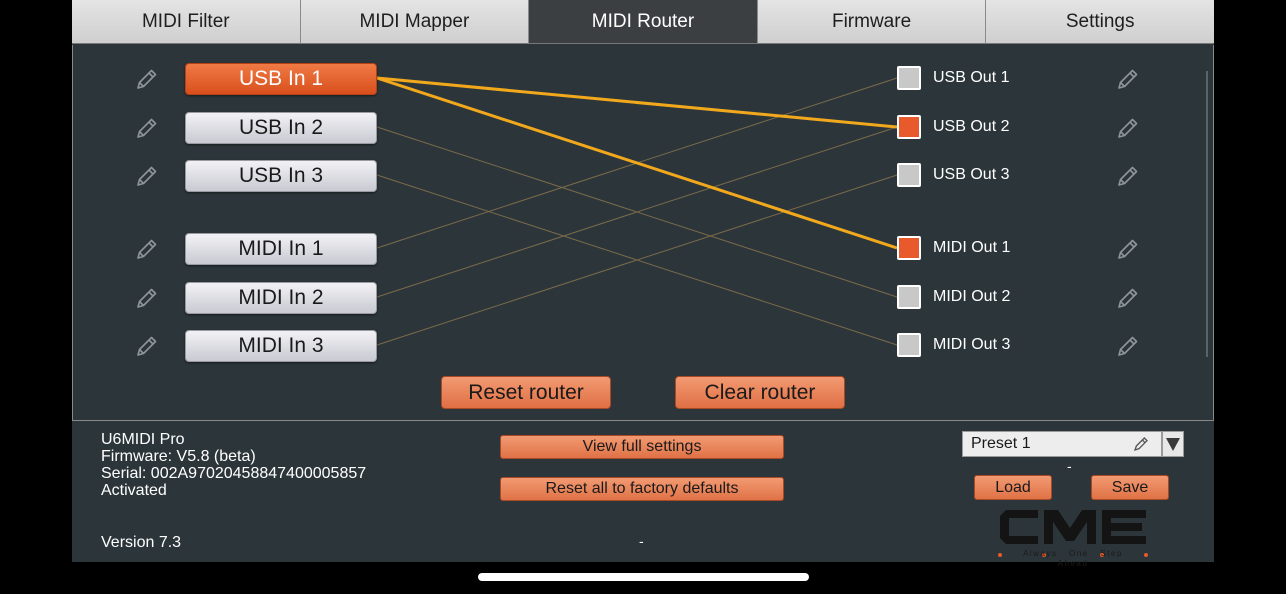  I want to click on input-usb-in-1: USB In 1, so click(281, 79).